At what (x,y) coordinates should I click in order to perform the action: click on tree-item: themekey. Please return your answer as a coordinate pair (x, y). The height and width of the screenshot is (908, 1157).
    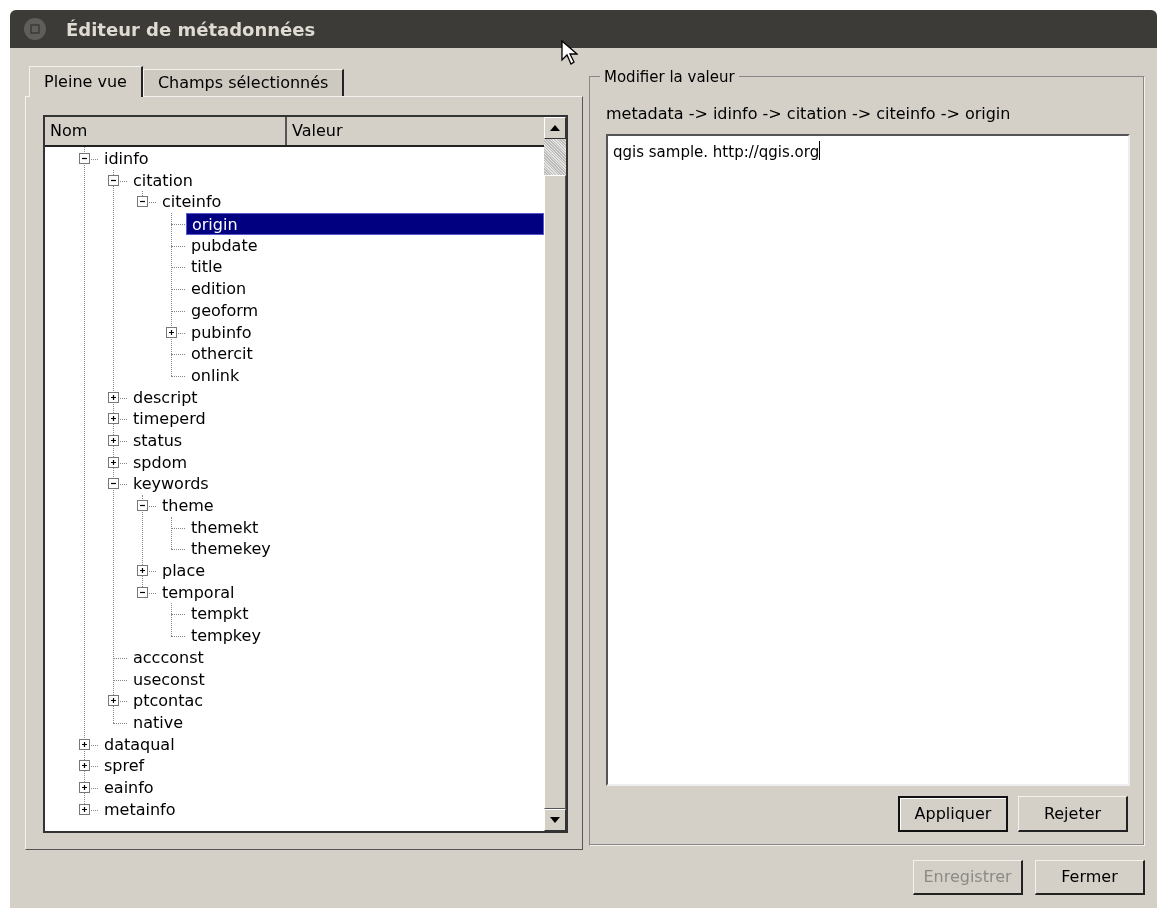
    Looking at the image, I should click on (365, 549).